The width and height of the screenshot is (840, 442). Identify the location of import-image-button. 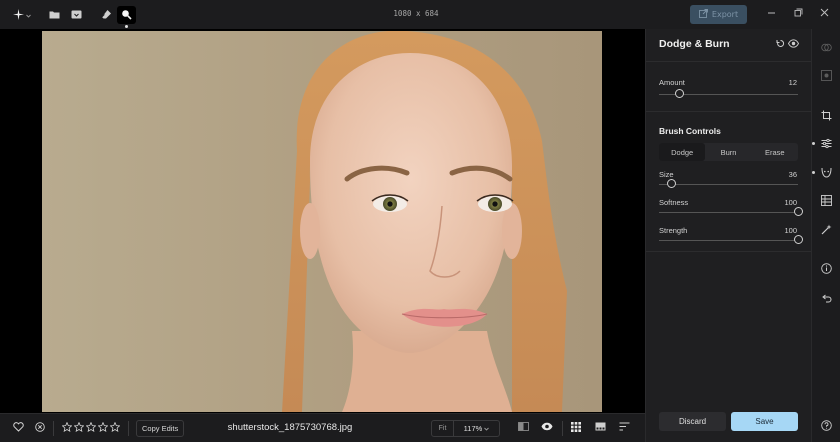
(76, 15).